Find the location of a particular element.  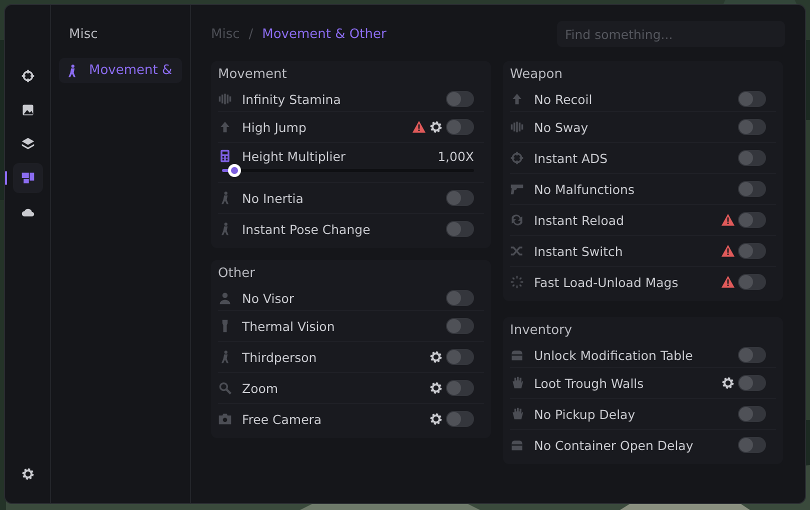

option-label: No Inertia is located at coordinates (273, 198).